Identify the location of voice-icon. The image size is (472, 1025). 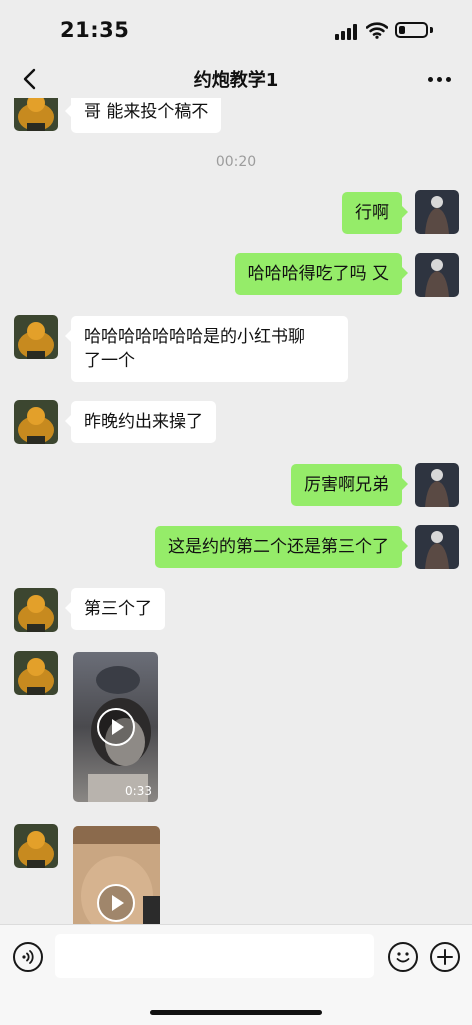
(28, 957).